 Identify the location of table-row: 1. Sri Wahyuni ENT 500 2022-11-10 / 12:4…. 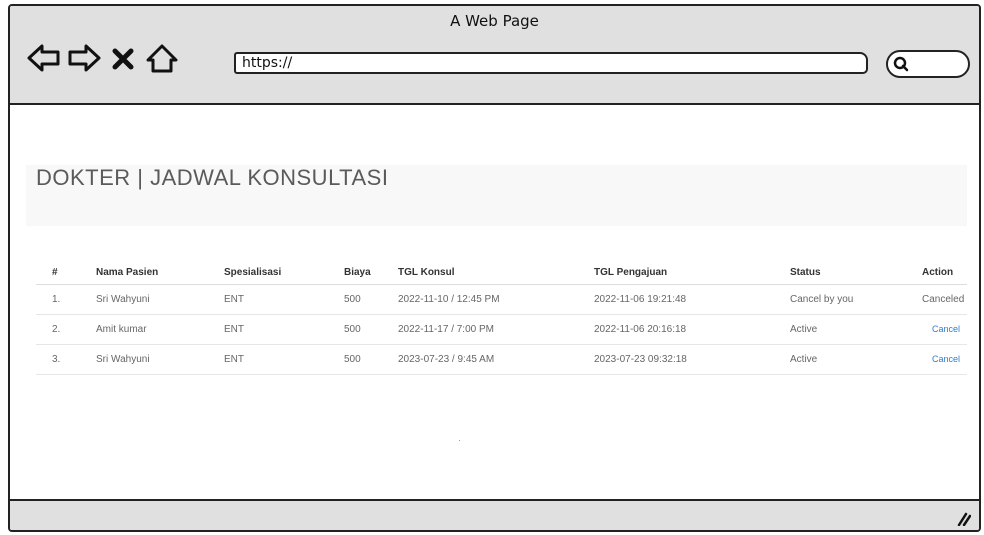
(501, 299).